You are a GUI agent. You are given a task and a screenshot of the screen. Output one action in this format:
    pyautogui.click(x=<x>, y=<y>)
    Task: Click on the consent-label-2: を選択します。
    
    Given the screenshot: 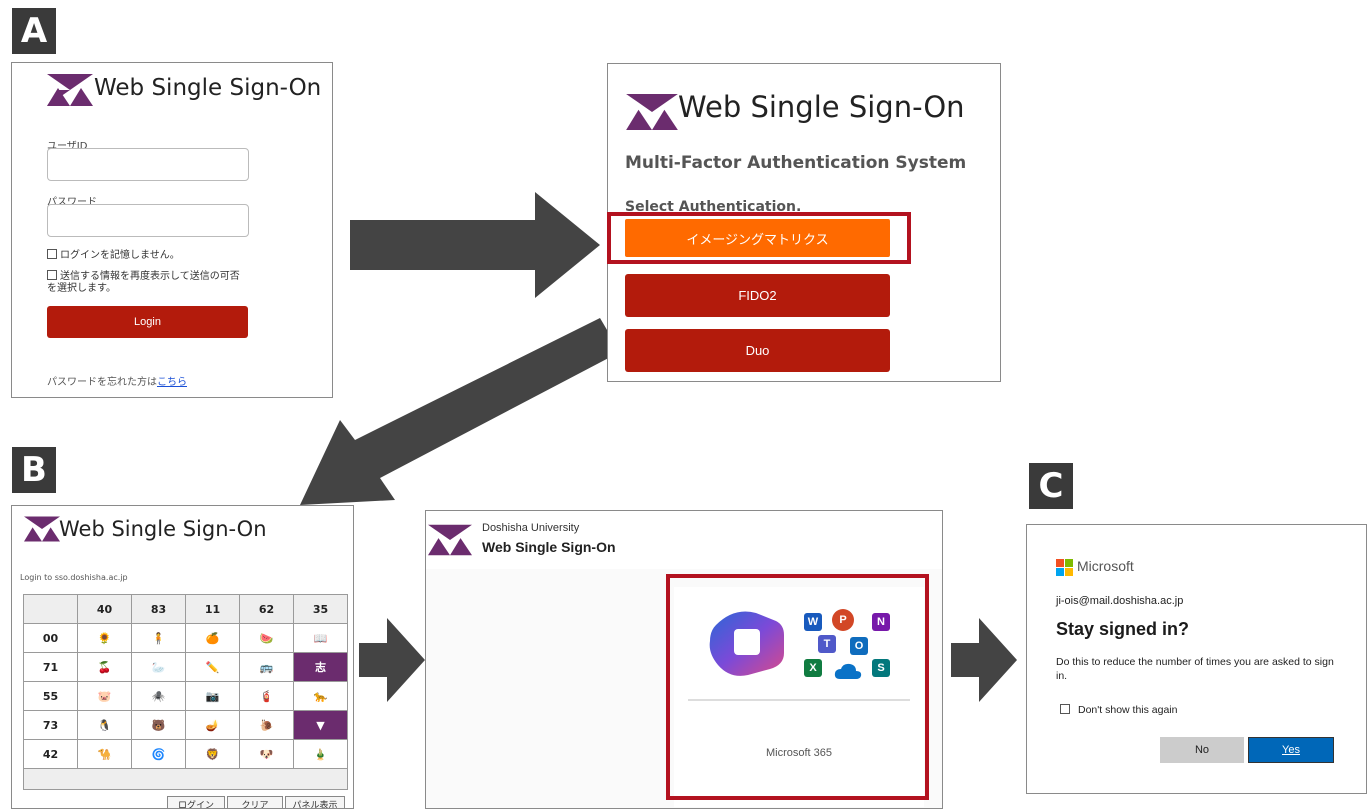 What is the action you would take?
    pyautogui.click(x=81, y=288)
    